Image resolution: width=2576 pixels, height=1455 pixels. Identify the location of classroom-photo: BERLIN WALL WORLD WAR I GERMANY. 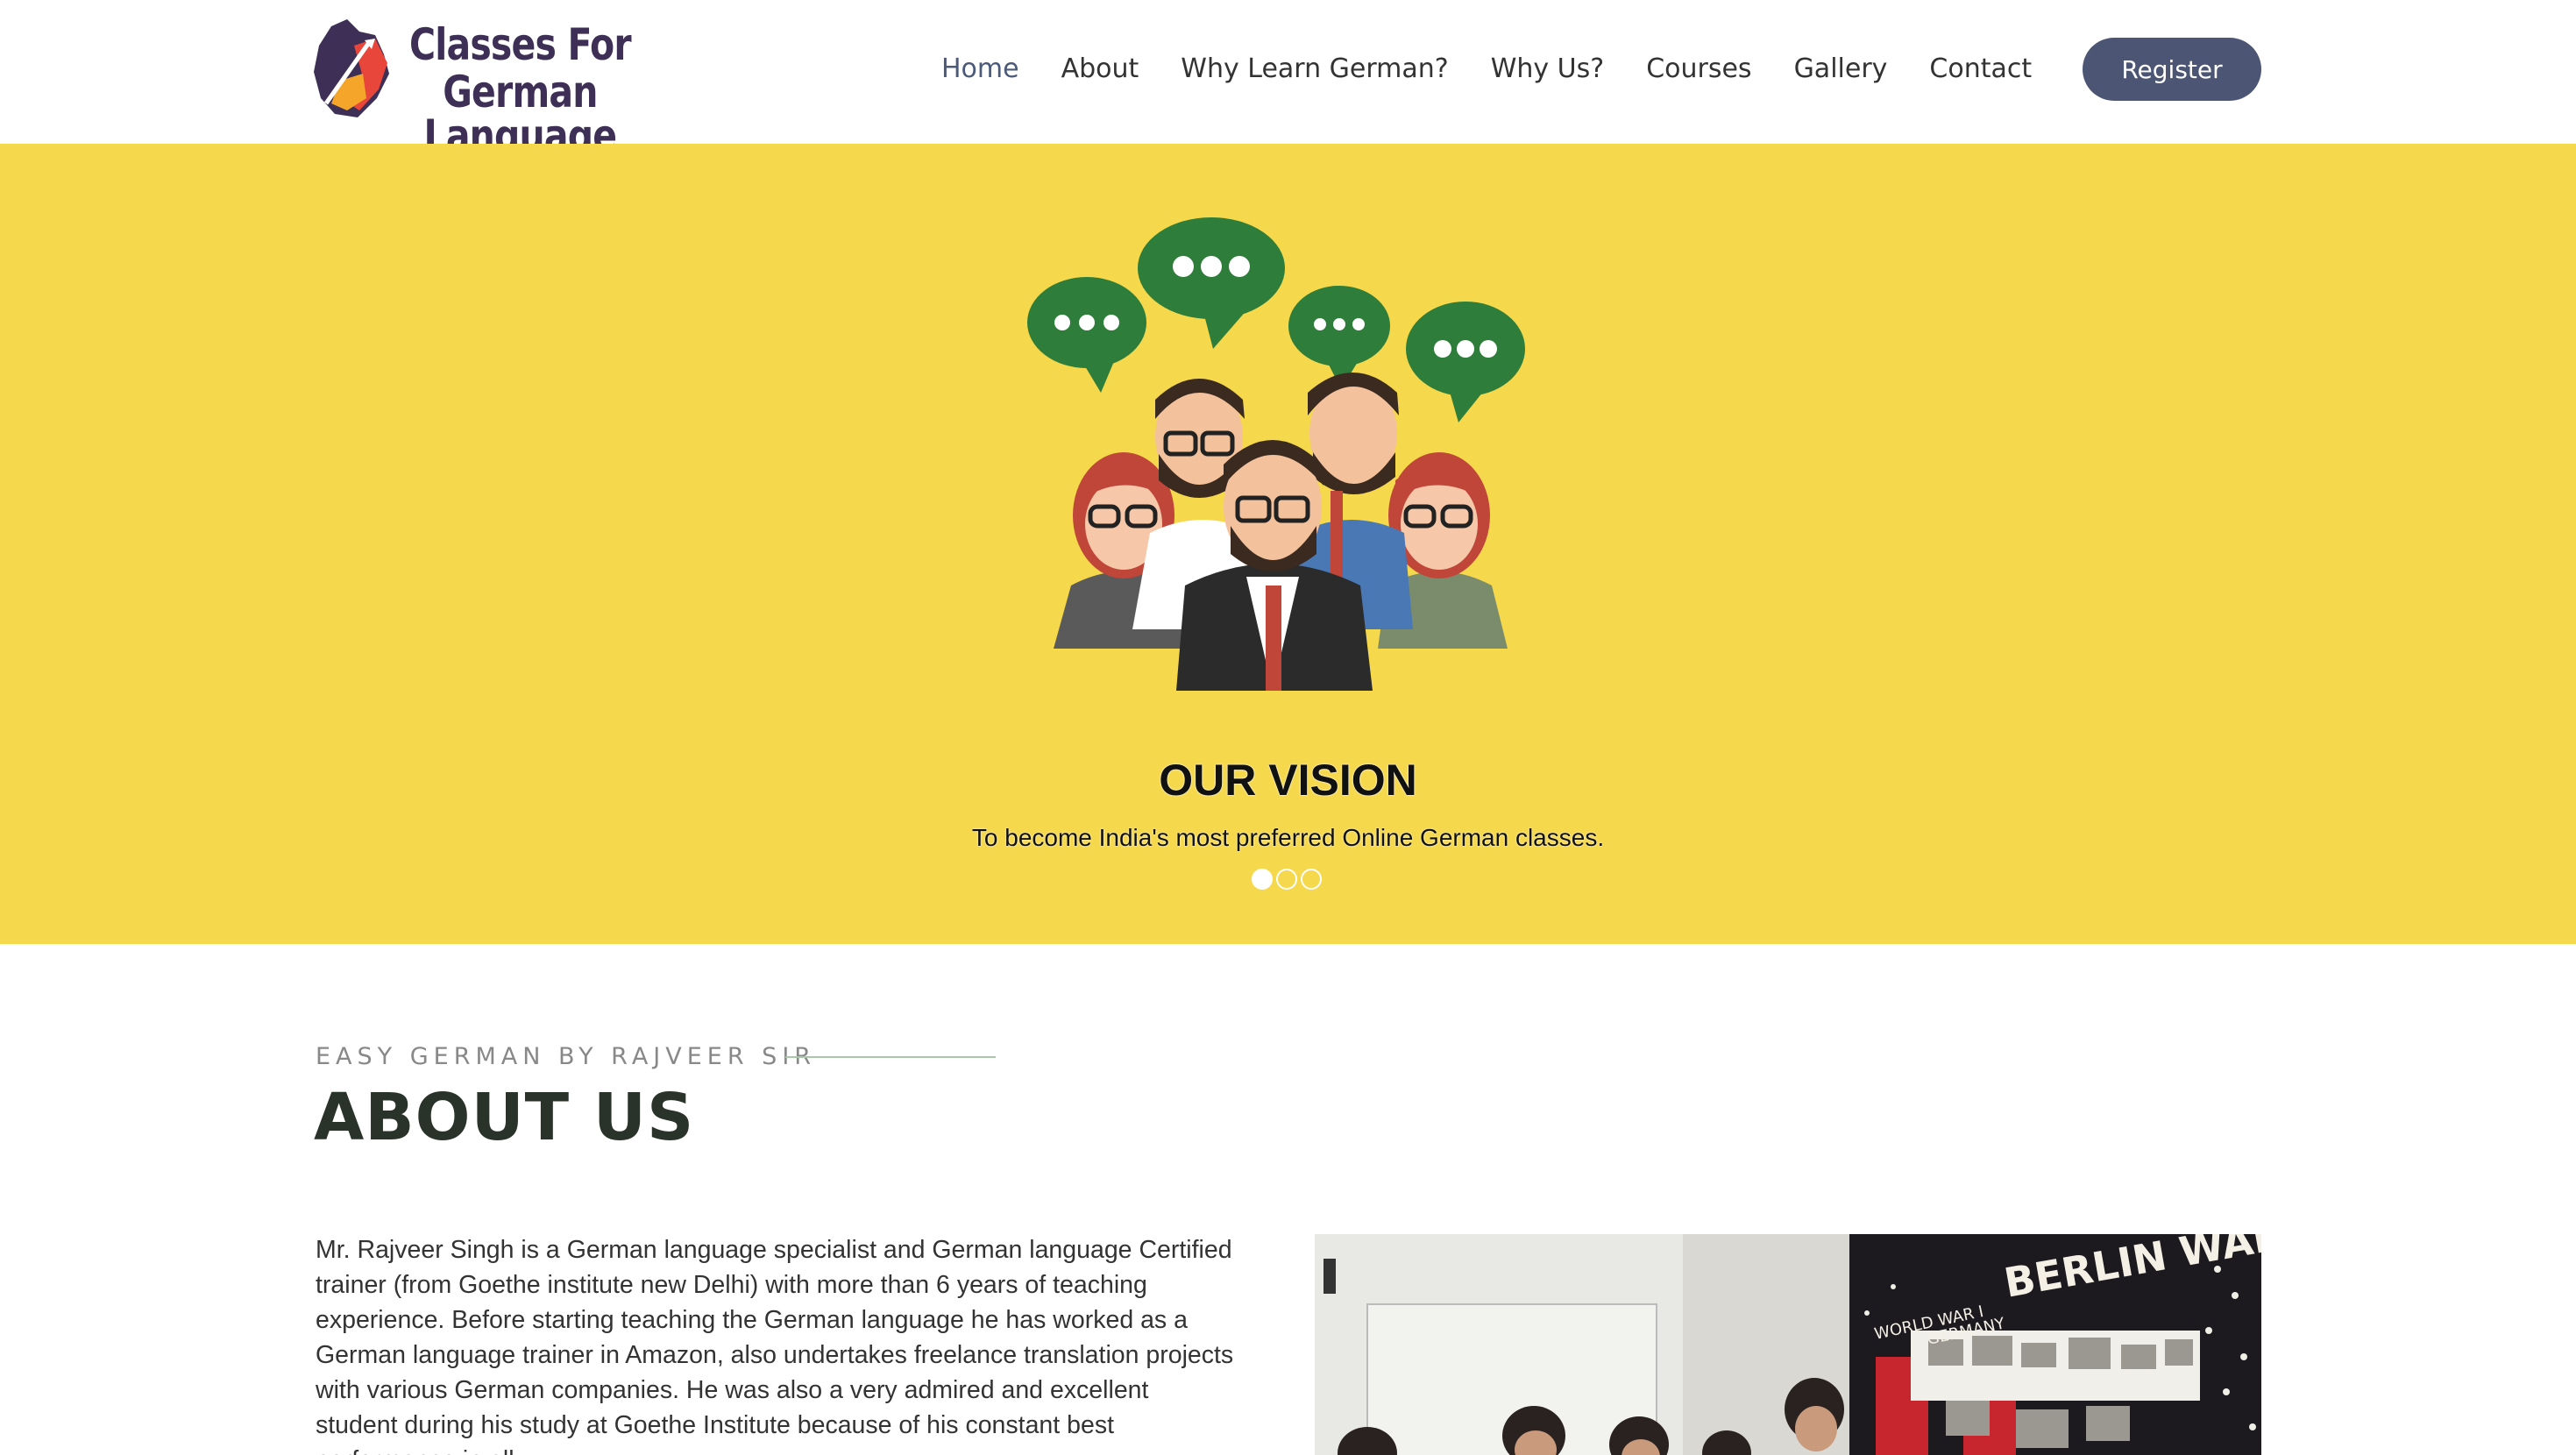
(1788, 1344).